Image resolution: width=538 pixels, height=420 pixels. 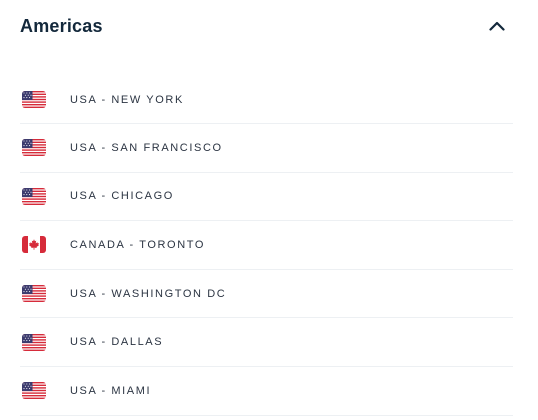 I want to click on location-item: USA - CHICAGO, so click(x=266, y=197).